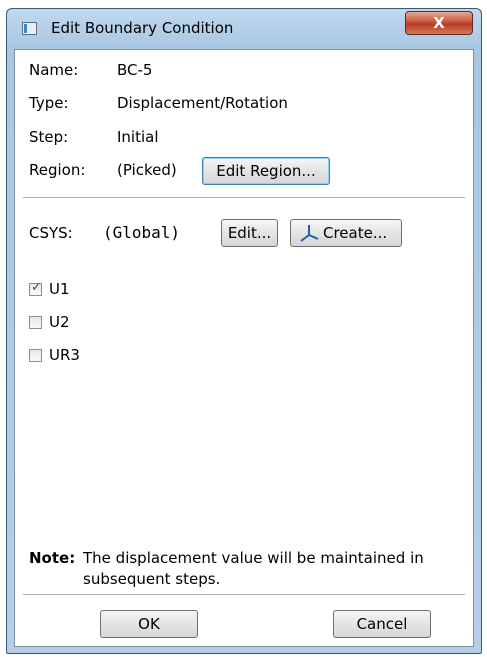  Describe the element at coordinates (52, 558) in the screenshot. I see `note-label: Note:` at that location.